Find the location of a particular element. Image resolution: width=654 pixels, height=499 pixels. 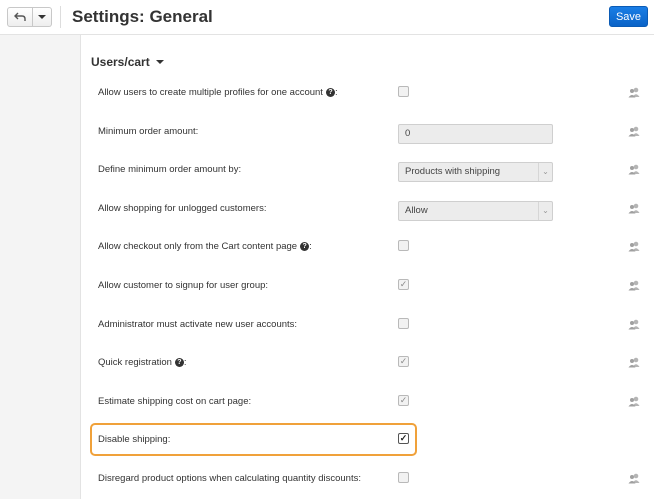

setting-label-text: Allow shopping for unlogged customers: is located at coordinates (182, 208).